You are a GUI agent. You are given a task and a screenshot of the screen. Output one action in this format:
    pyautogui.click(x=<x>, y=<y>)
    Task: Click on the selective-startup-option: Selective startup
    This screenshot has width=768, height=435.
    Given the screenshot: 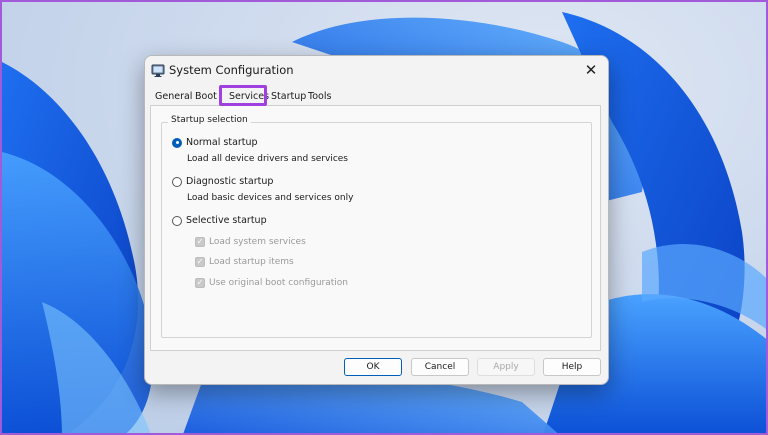 What is the action you would take?
    pyautogui.click(x=219, y=220)
    